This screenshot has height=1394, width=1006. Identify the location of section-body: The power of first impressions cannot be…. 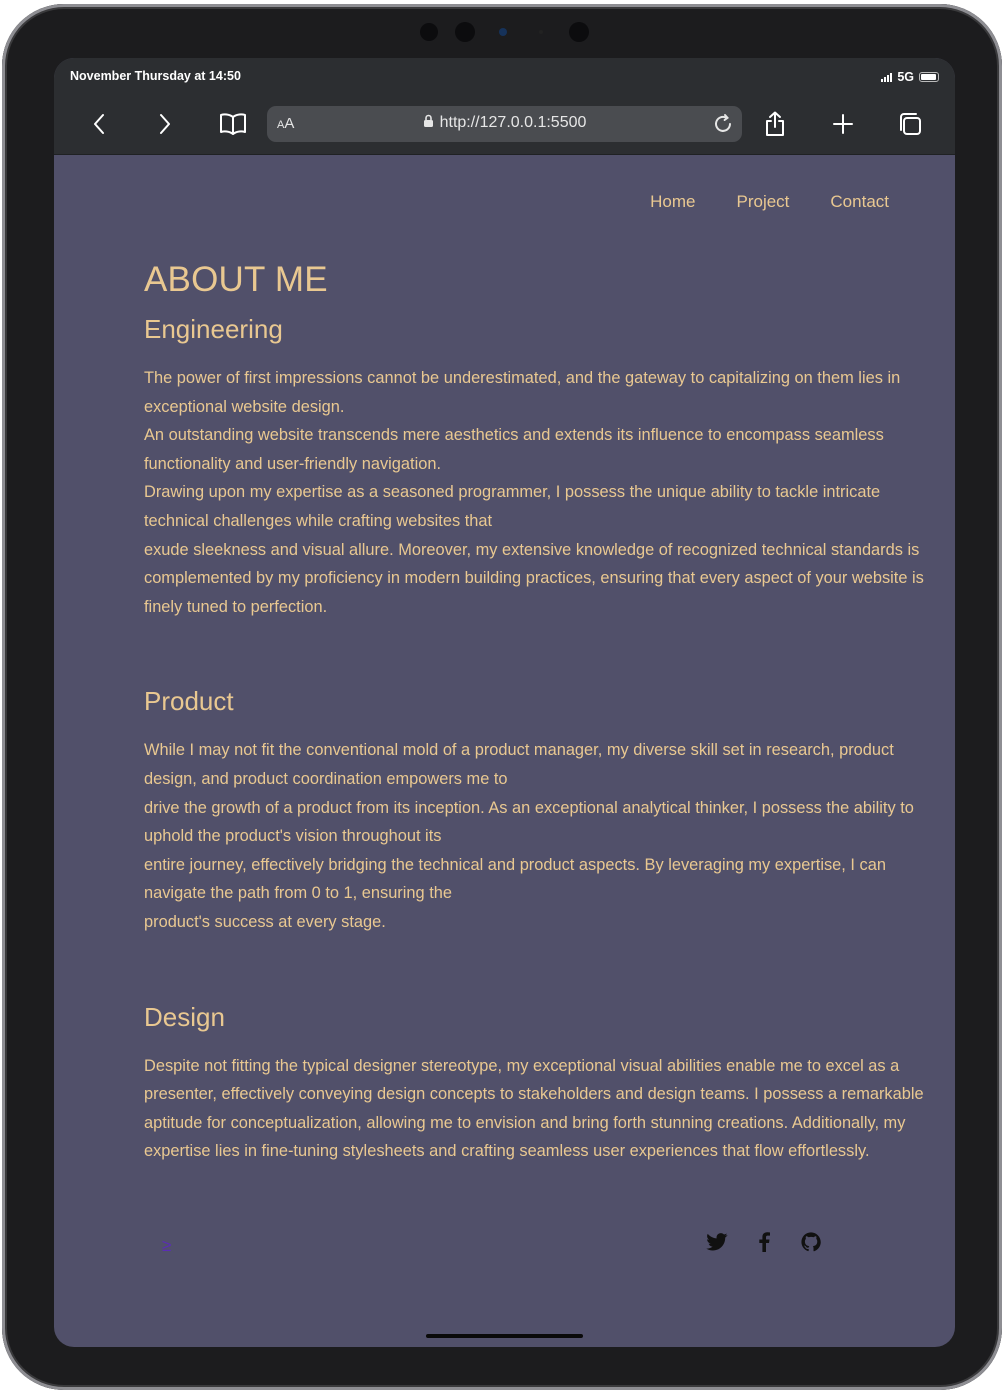
(544, 492).